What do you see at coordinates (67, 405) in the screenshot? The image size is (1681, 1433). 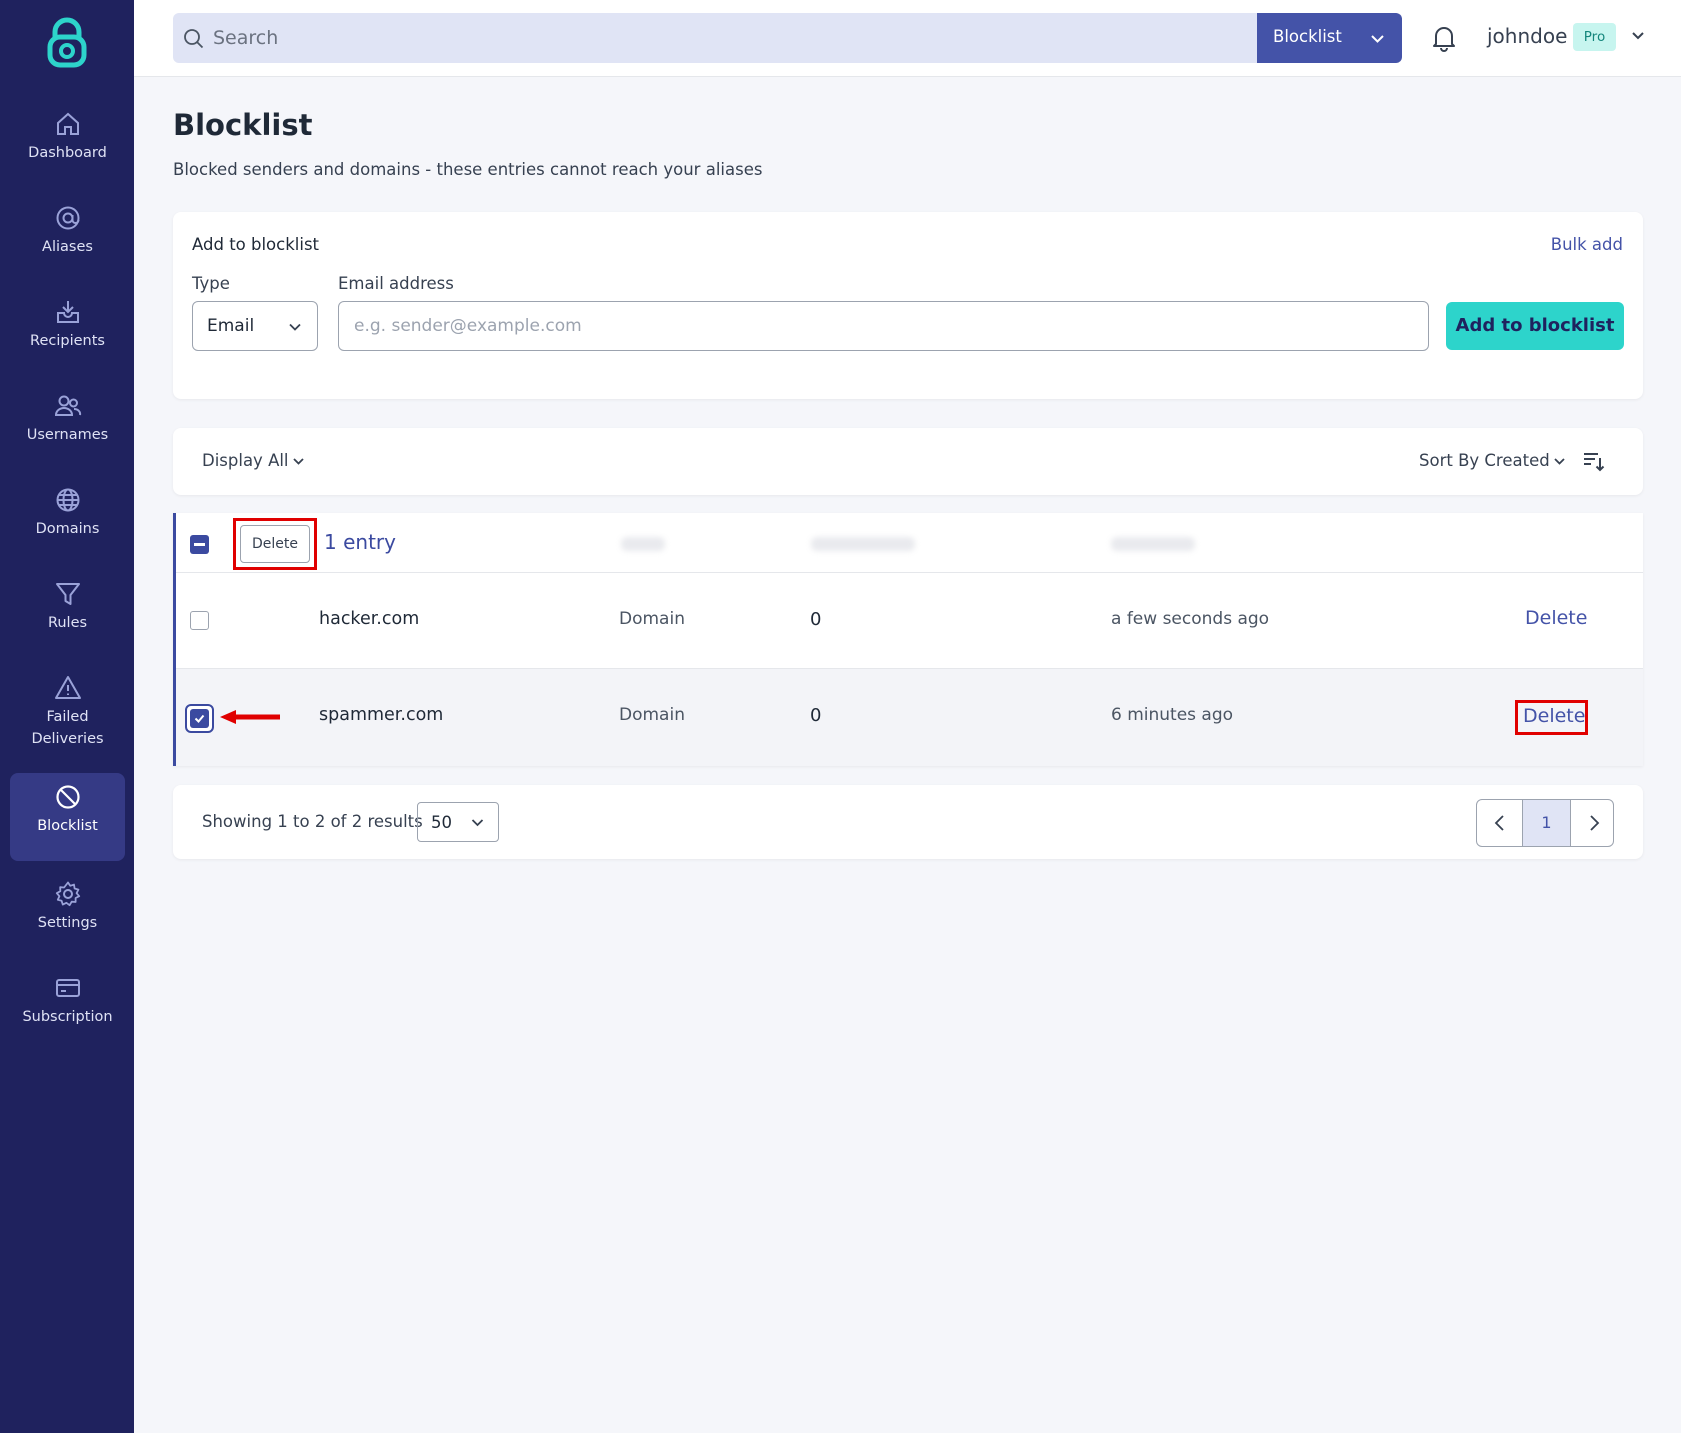 I see `users-icon` at bounding box center [67, 405].